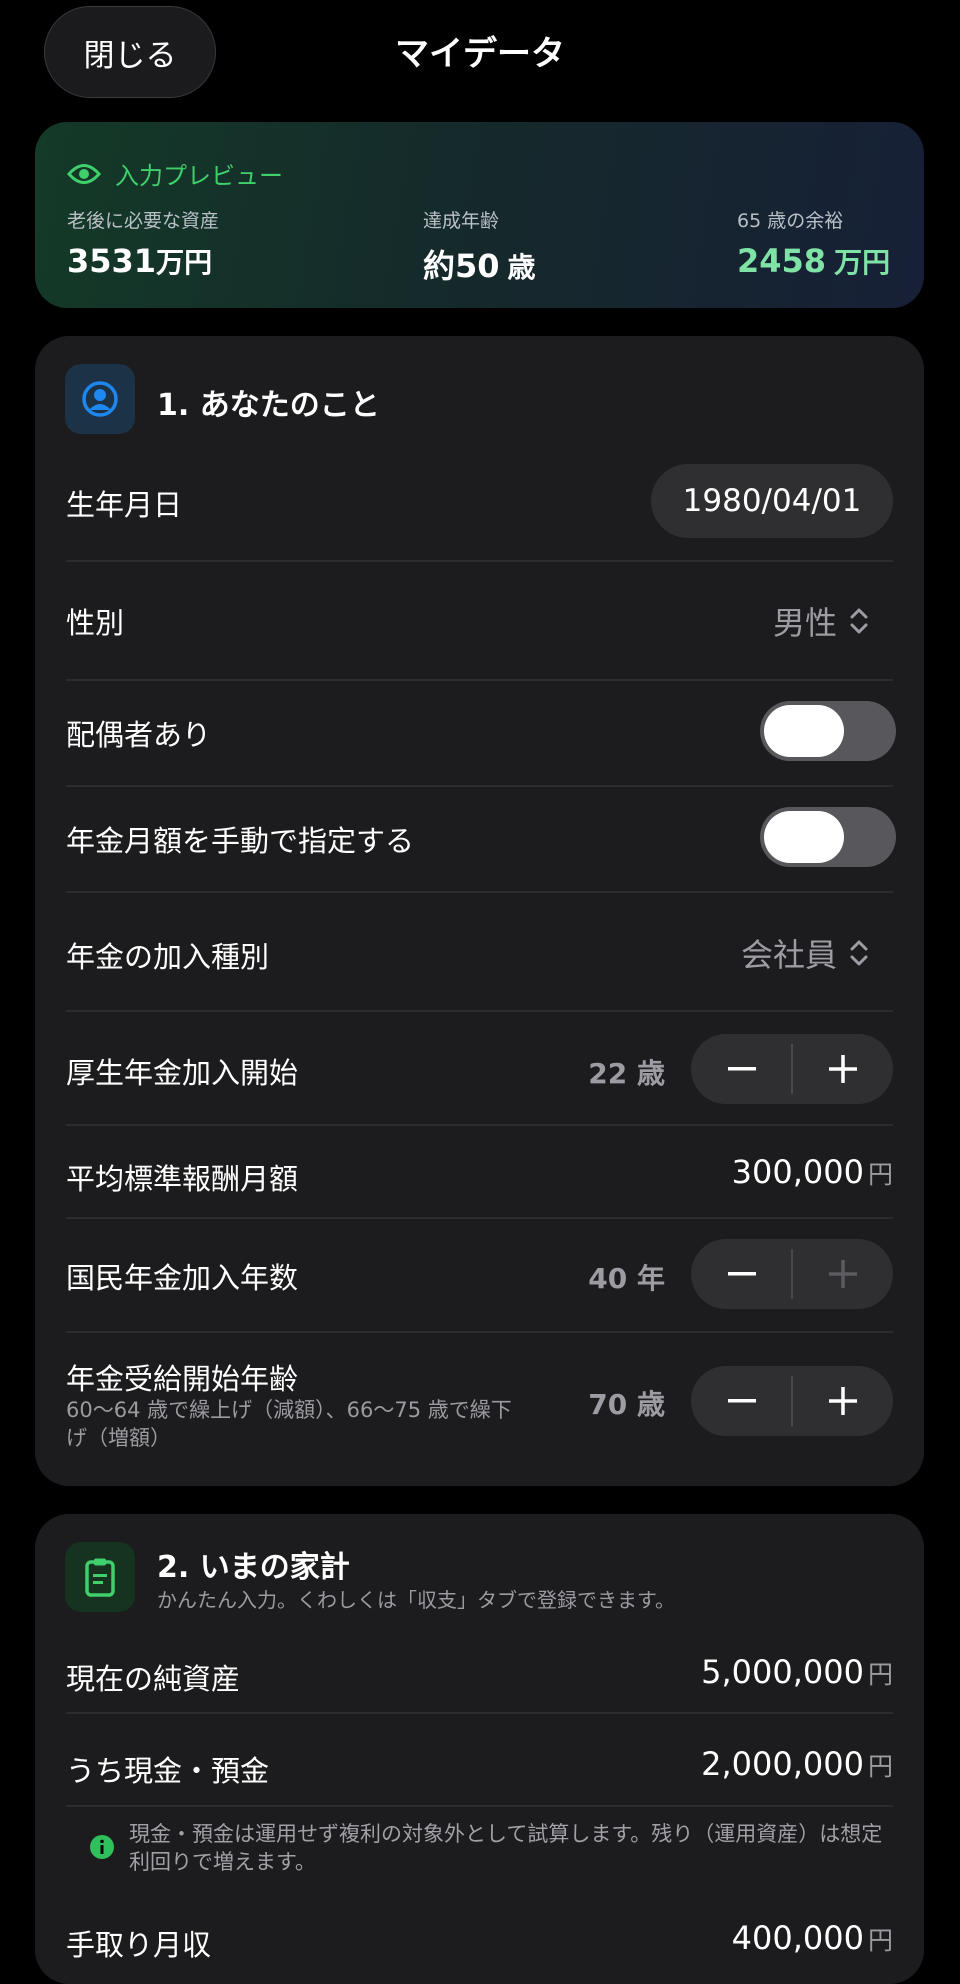 The height and width of the screenshot is (1984, 960). I want to click on stat-value: 2458 万円, so click(814, 261).